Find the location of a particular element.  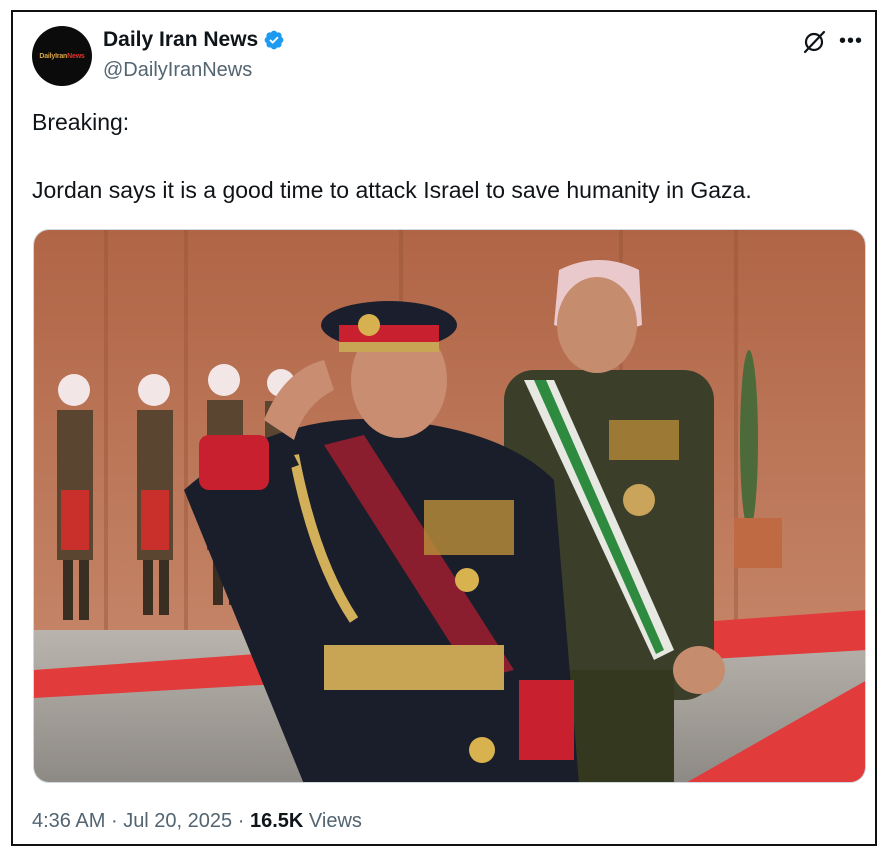

author-handle: @DailyIranNews is located at coordinates (177, 70).